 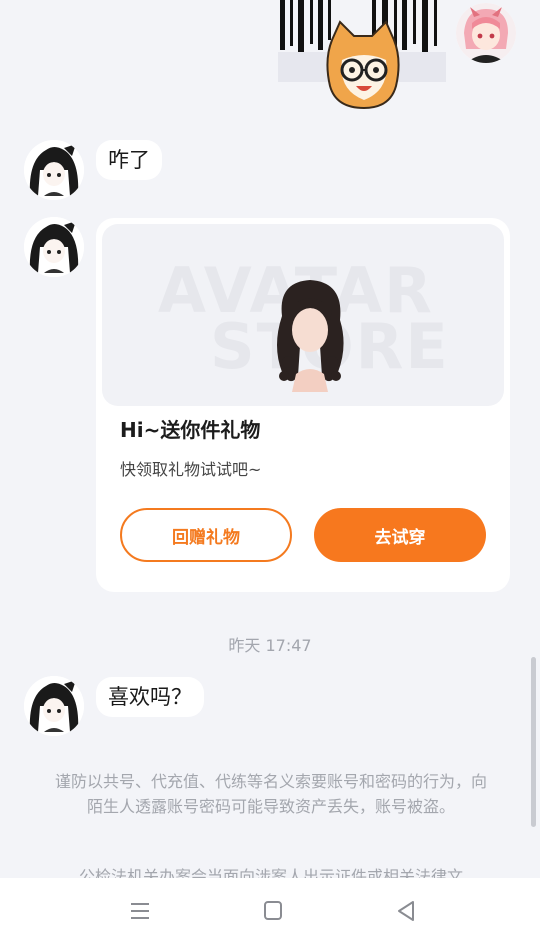 I want to click on gift-banner: AVATAR STORE, so click(x=303, y=315).